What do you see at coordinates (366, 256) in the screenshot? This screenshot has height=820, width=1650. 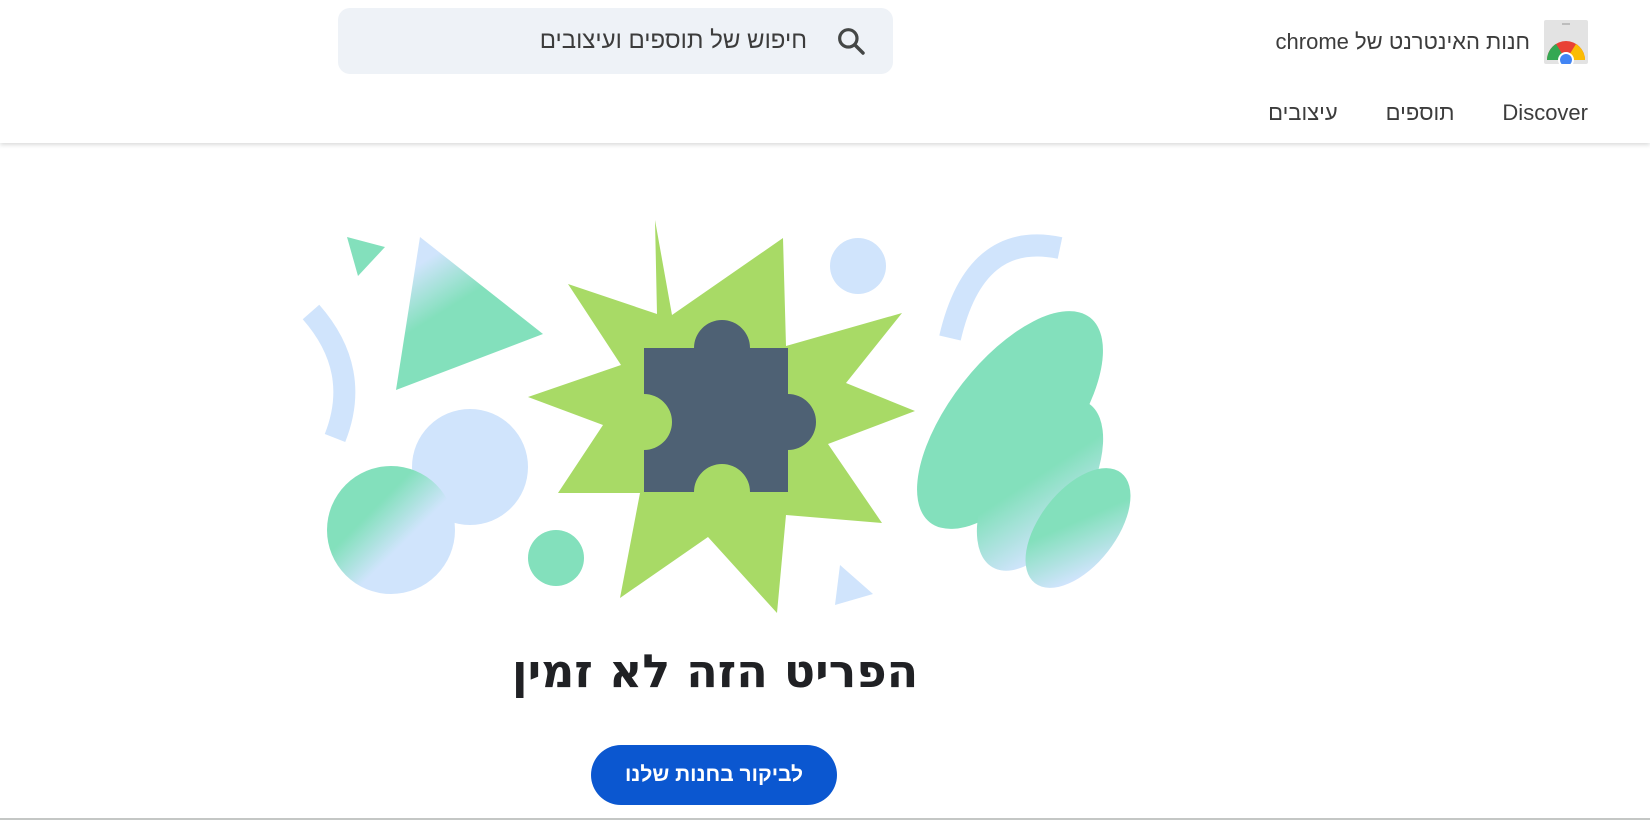 I see `shape-small-triangle` at bounding box center [366, 256].